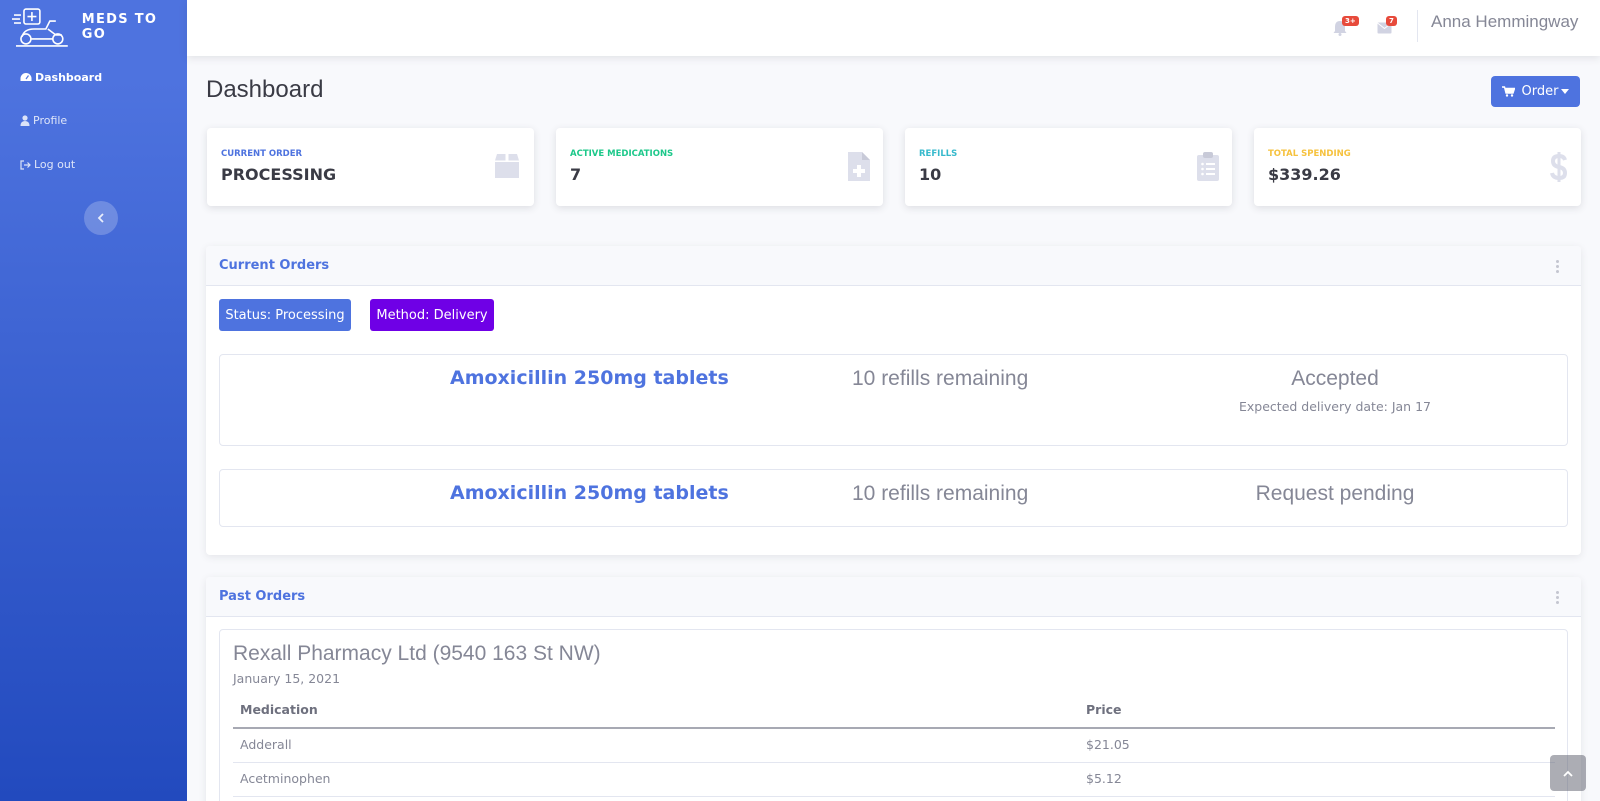 This screenshot has width=1600, height=801. I want to click on chevron-up-icon, so click(1568, 773).